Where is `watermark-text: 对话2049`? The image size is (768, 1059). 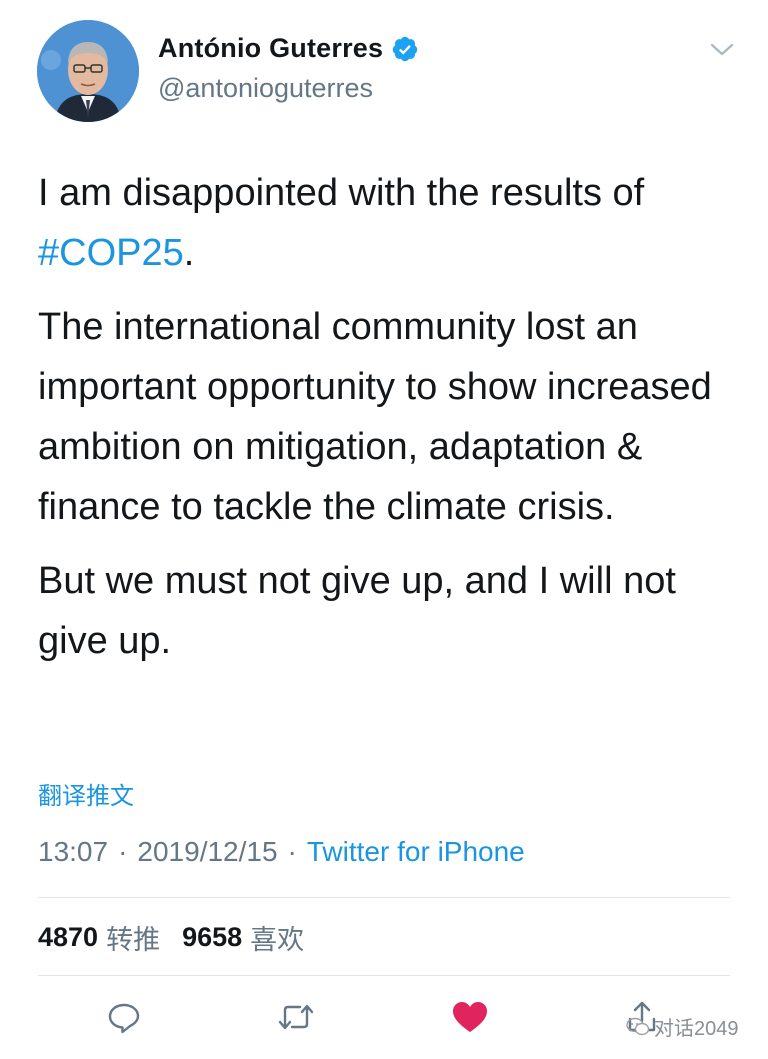
watermark-text: 对话2049 is located at coordinates (696, 1029).